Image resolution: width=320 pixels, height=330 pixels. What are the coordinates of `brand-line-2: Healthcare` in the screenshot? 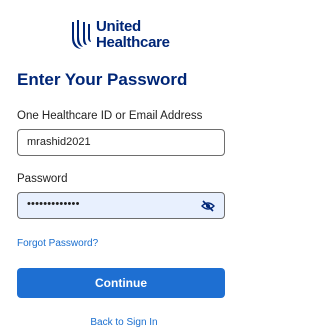 It's located at (133, 42).